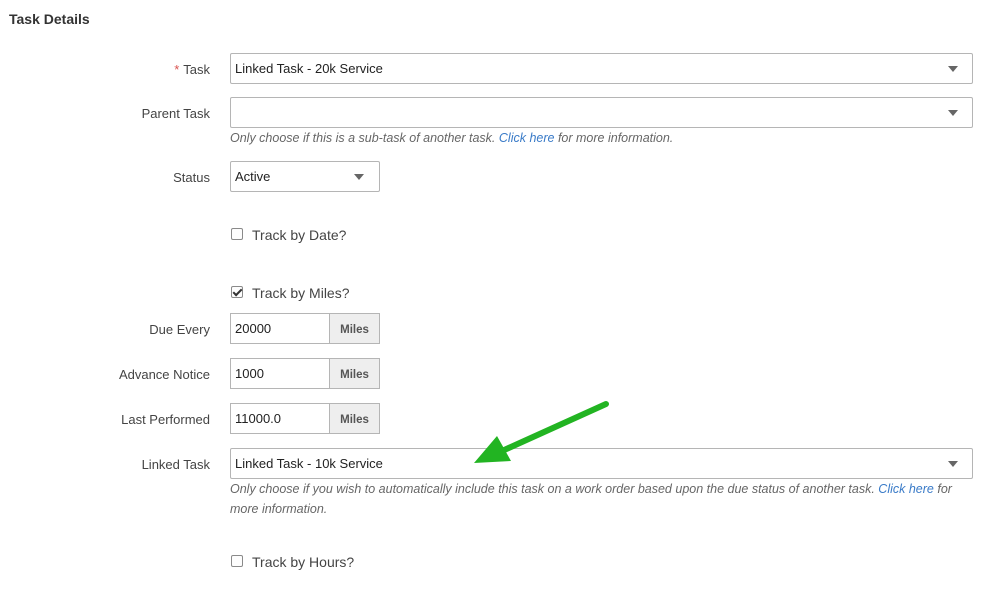 This screenshot has width=984, height=600. I want to click on advance-notice-unit: Miles, so click(354, 373).